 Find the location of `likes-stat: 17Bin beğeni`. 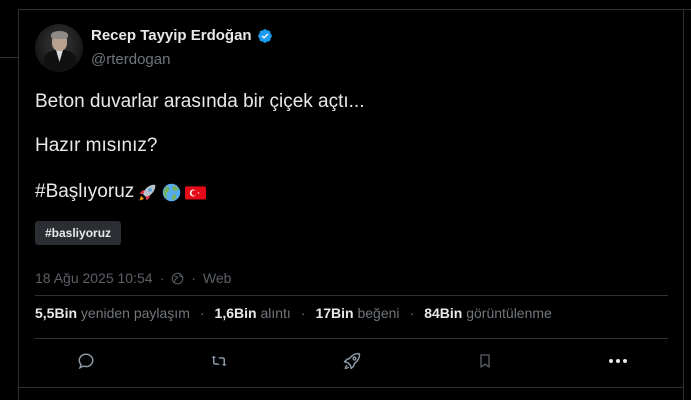

likes-stat: 17Bin beğeni is located at coordinates (357, 313).